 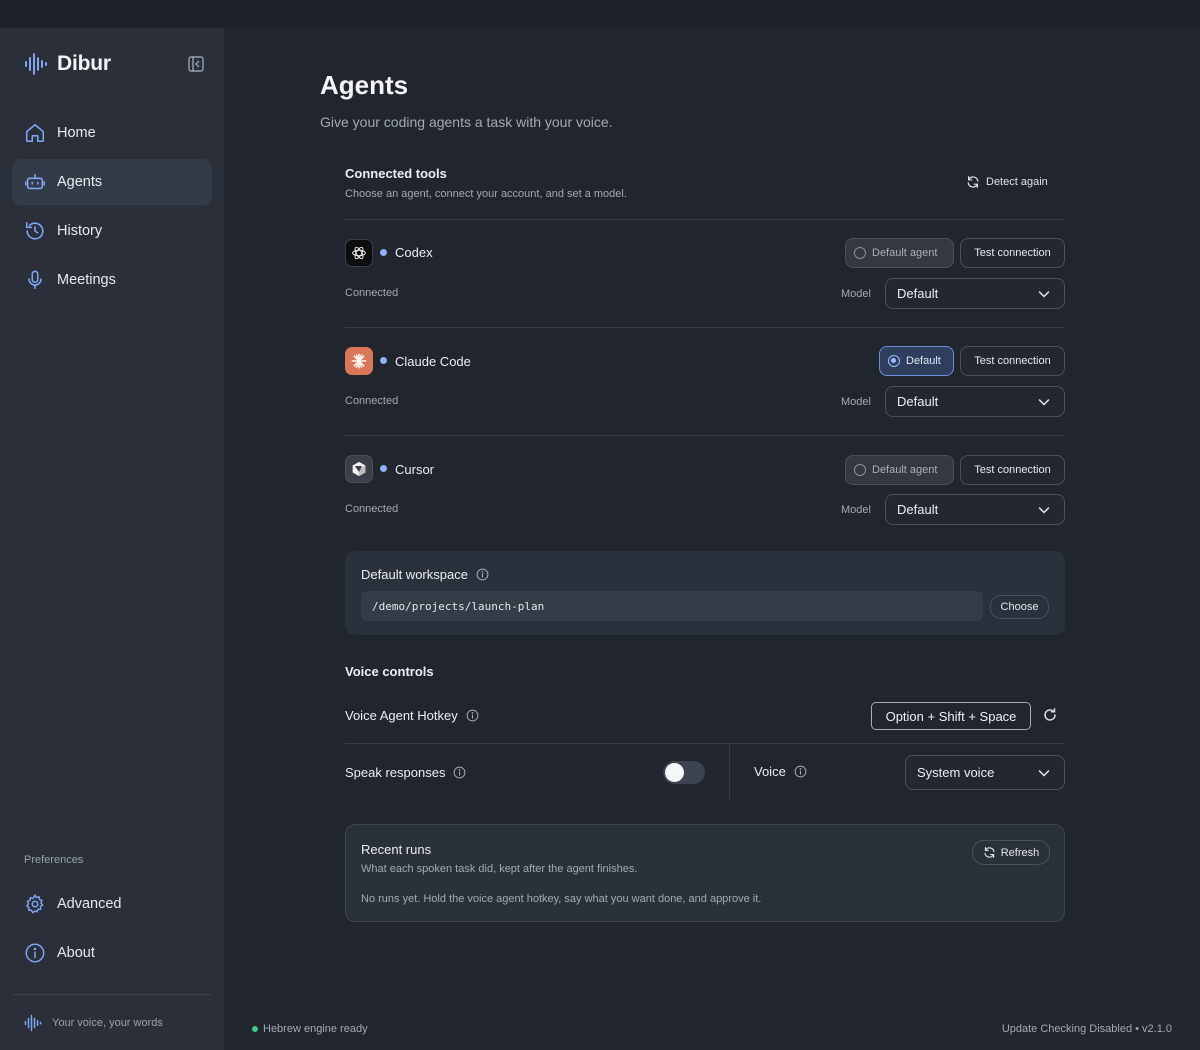 I want to click on sidebar-divider, so click(x=112, y=994).